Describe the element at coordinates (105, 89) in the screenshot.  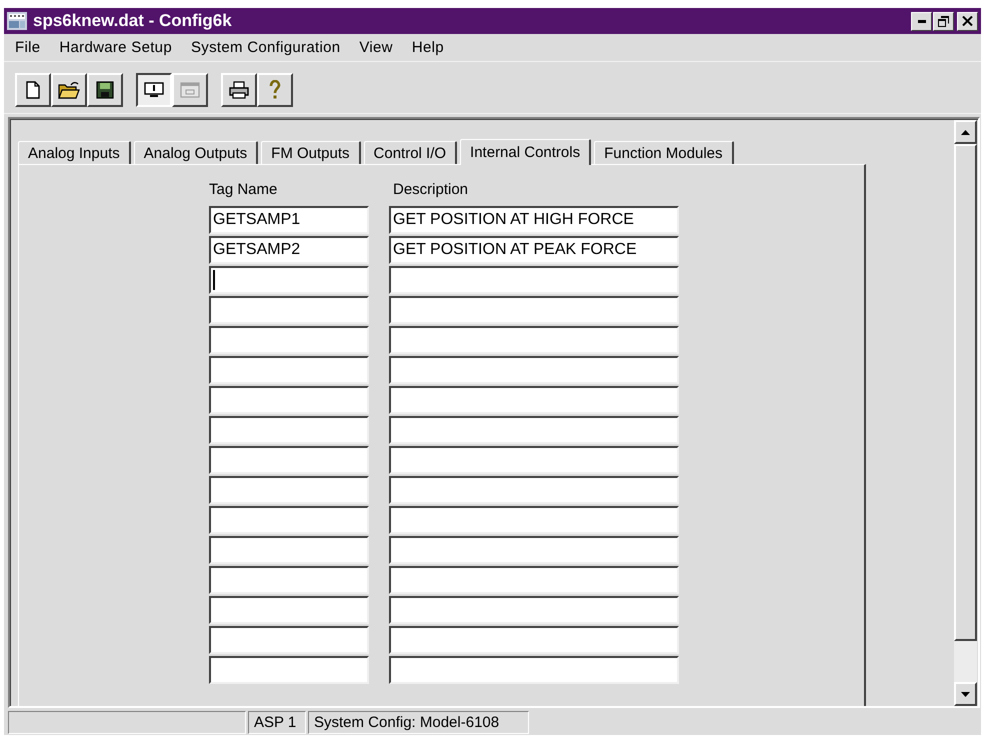
I see `save-button` at that location.